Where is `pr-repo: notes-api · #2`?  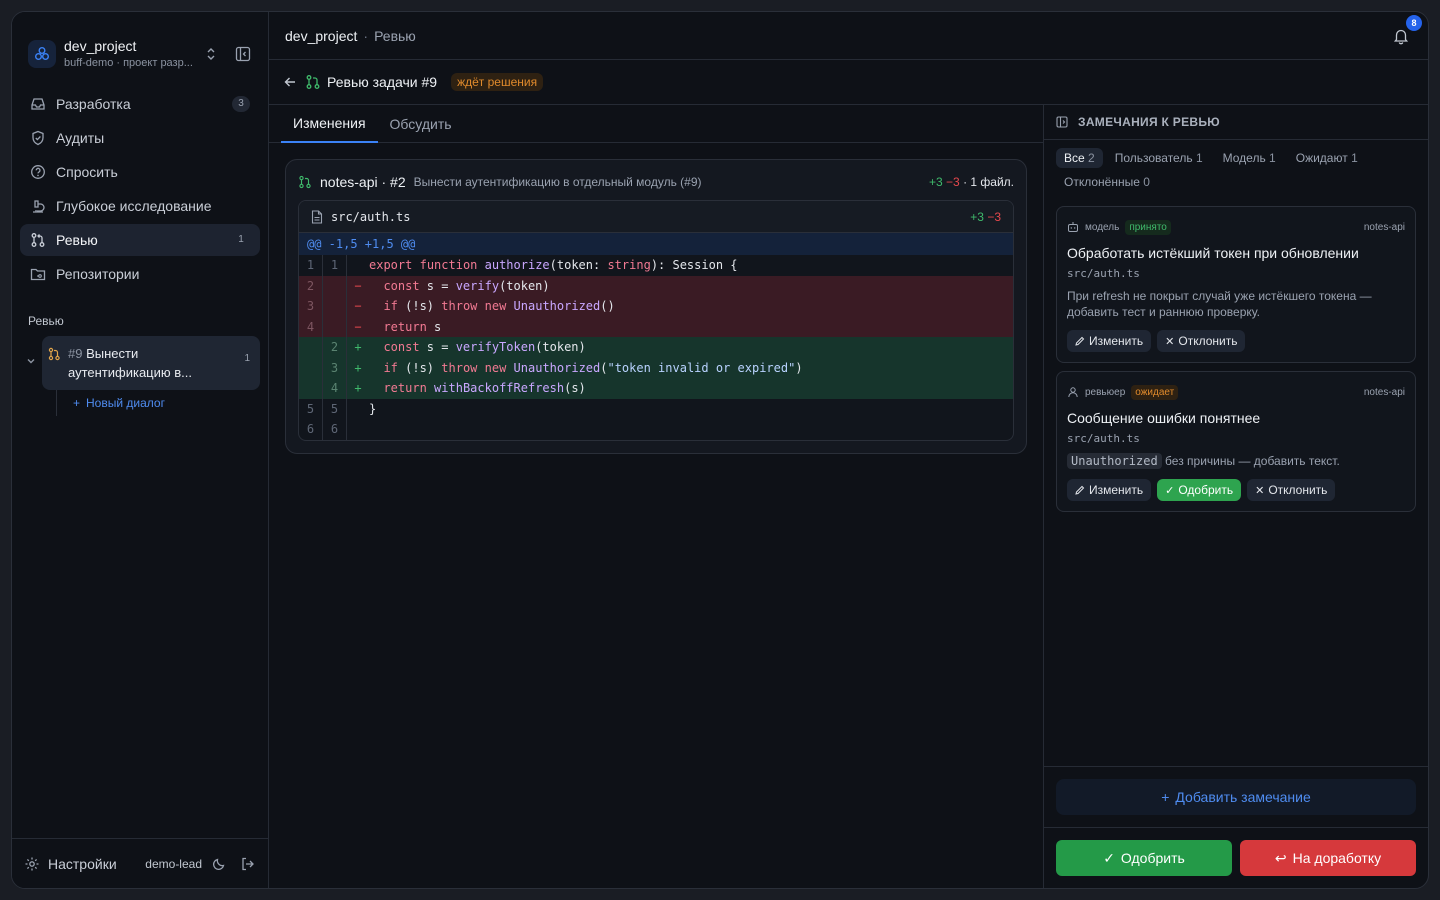 pr-repo: notes-api · #2 is located at coordinates (363, 182).